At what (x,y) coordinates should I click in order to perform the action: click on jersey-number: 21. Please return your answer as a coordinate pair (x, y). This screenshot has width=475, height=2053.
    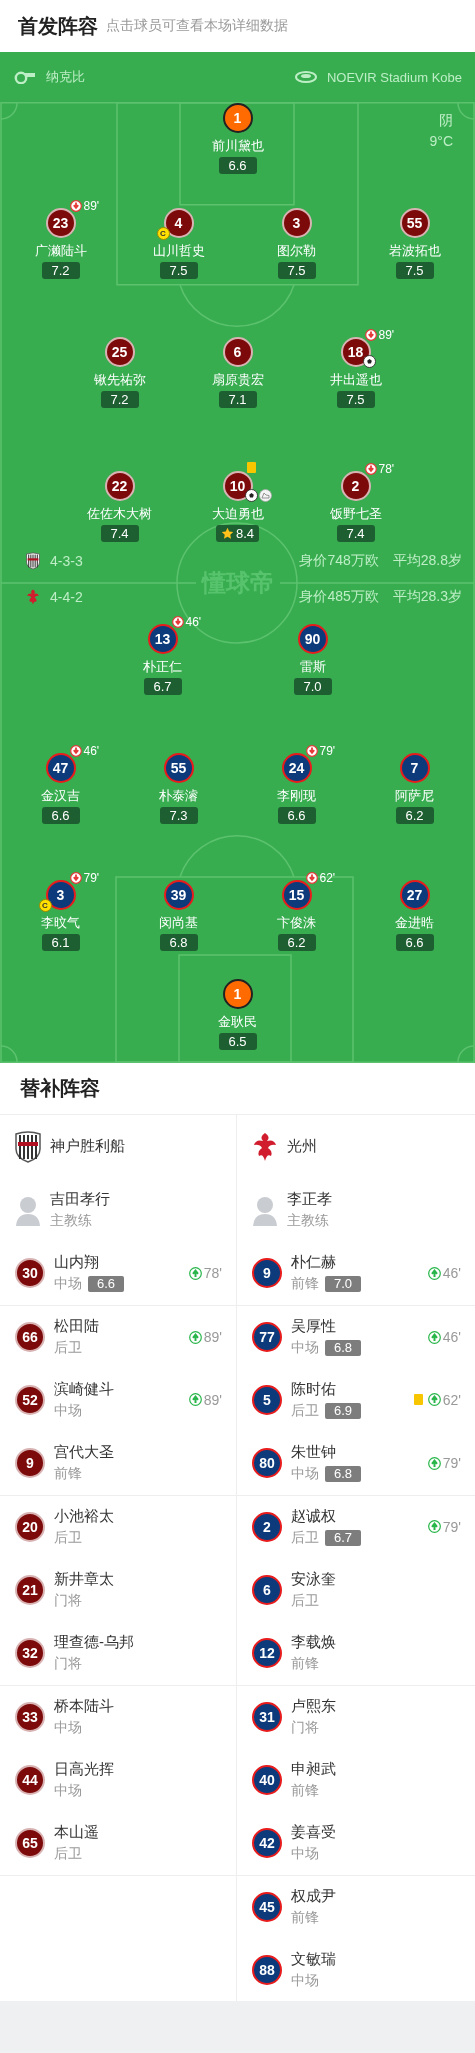
    Looking at the image, I should click on (30, 1589).